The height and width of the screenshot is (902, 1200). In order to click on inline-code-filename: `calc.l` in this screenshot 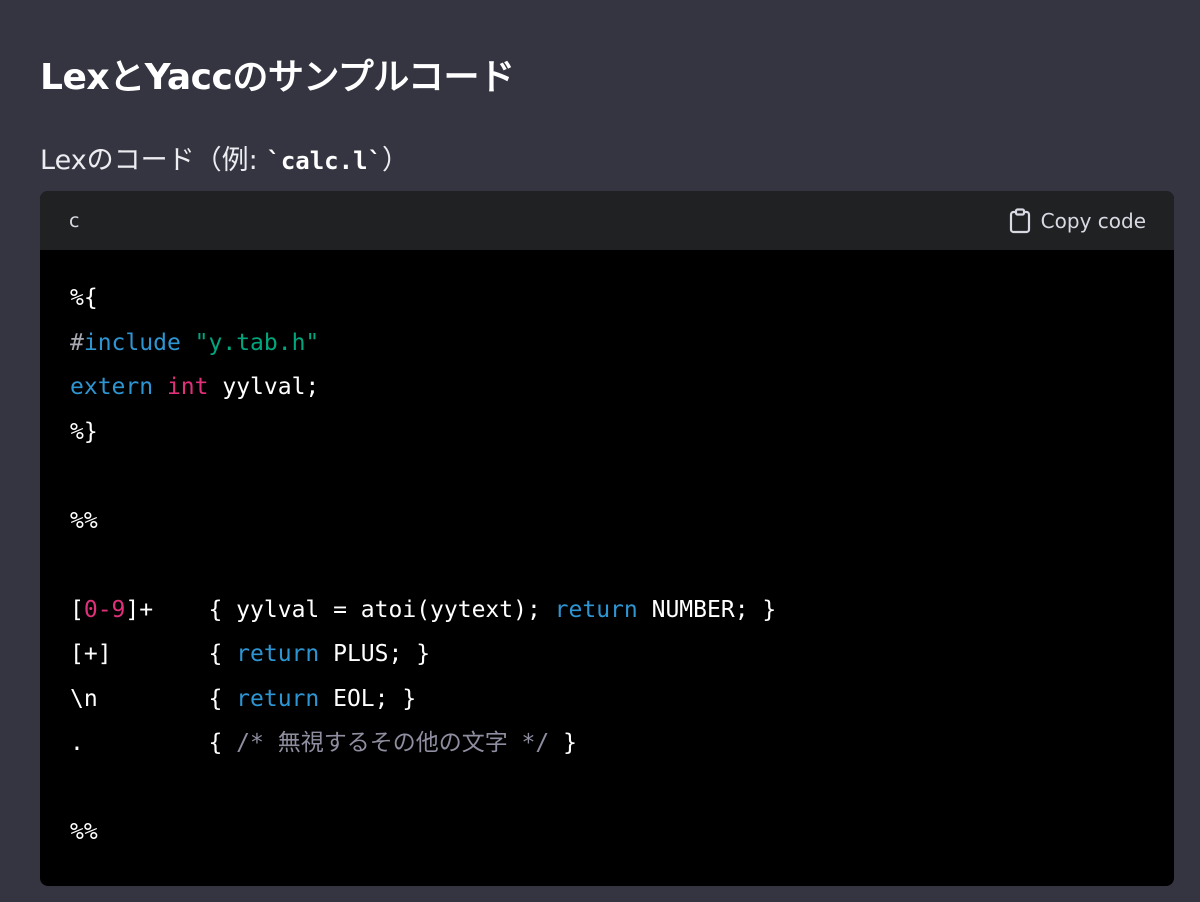, I will do `click(324, 161)`.